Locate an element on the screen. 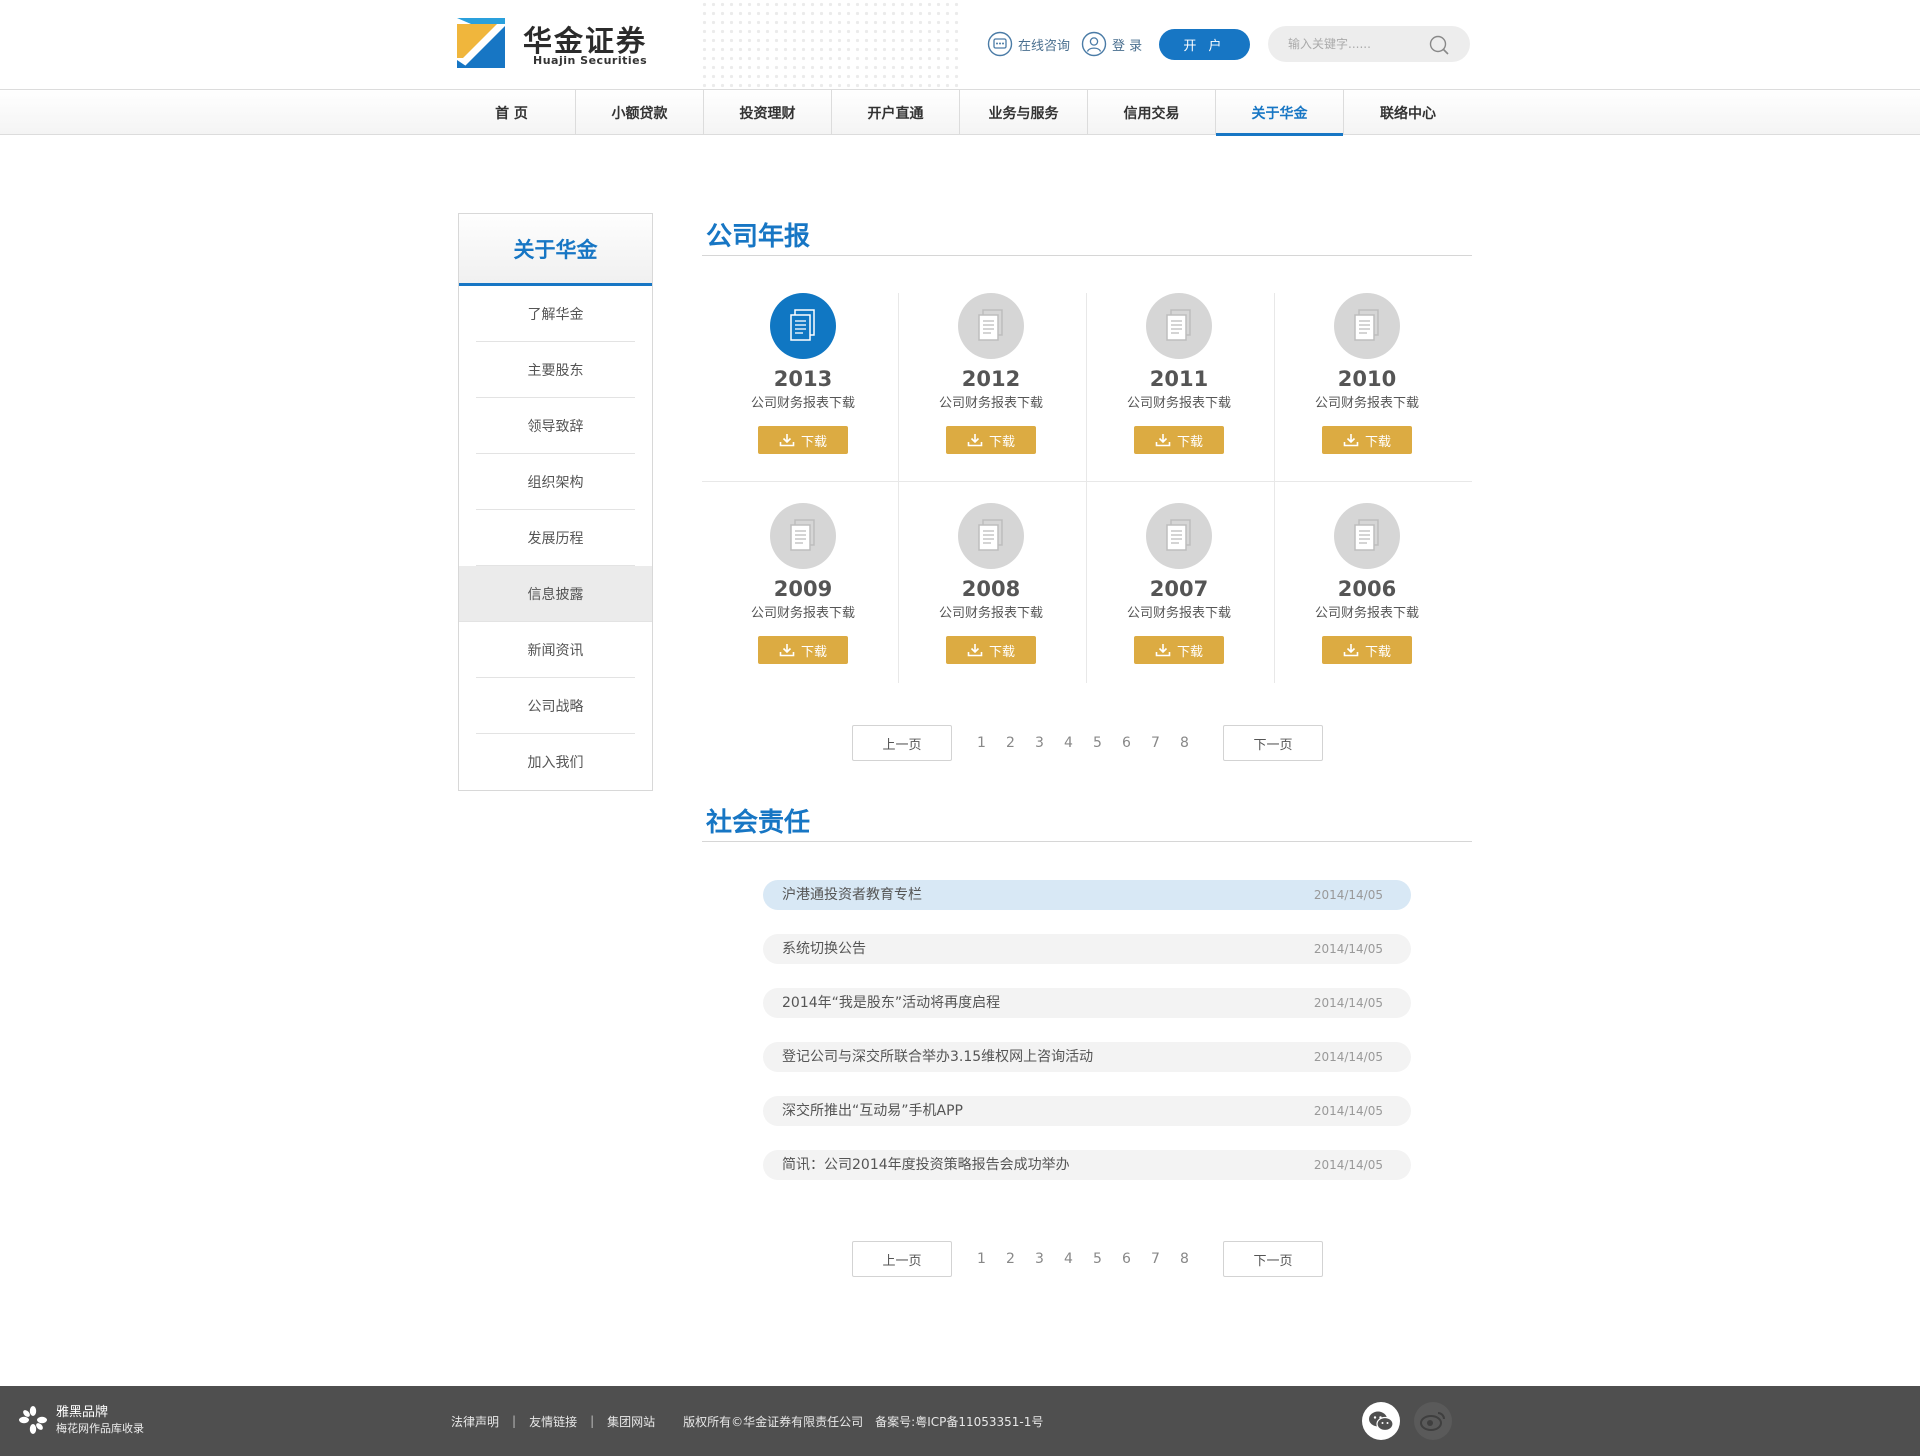 This screenshot has height=1456, width=1920. nav-item-open-account: 开户直通 is located at coordinates (896, 112).